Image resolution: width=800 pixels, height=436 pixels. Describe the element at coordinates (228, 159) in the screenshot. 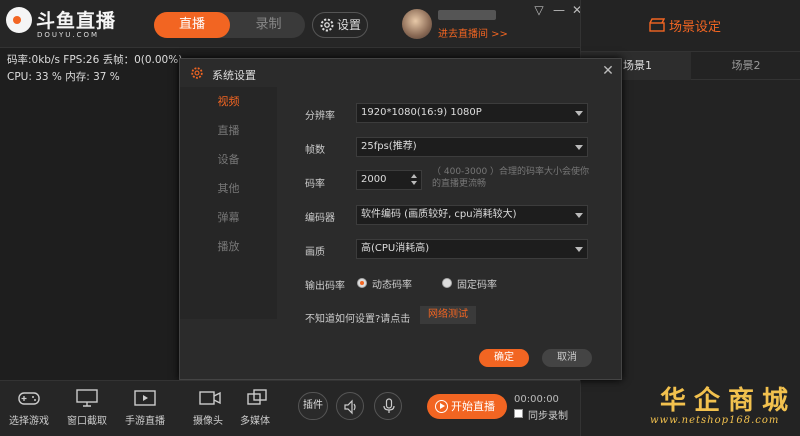

I see `nav-device: 设备` at that location.